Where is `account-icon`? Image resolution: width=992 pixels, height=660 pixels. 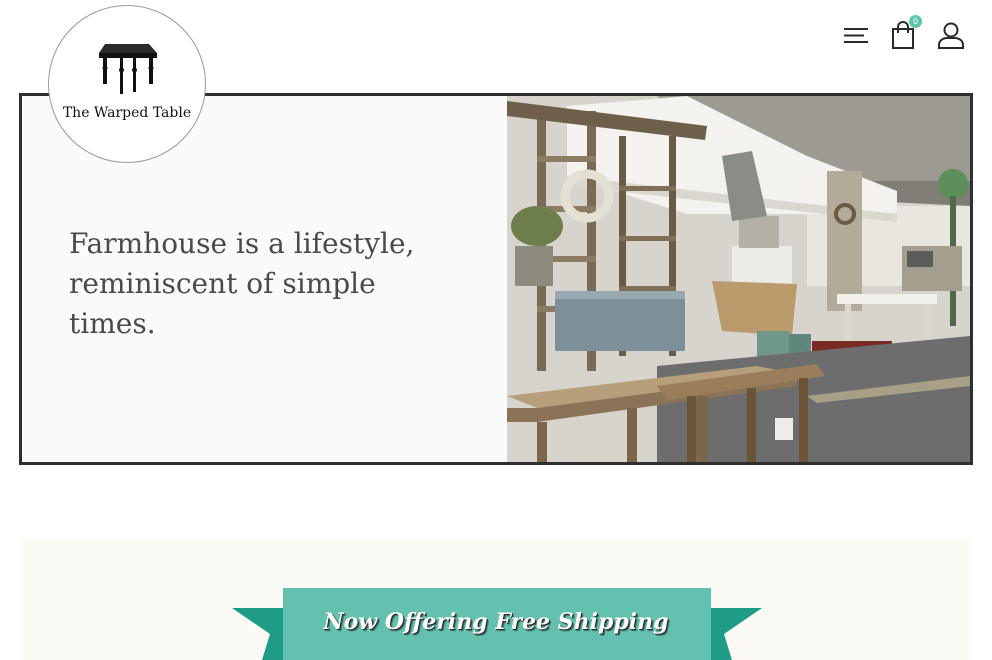 account-icon is located at coordinates (951, 35).